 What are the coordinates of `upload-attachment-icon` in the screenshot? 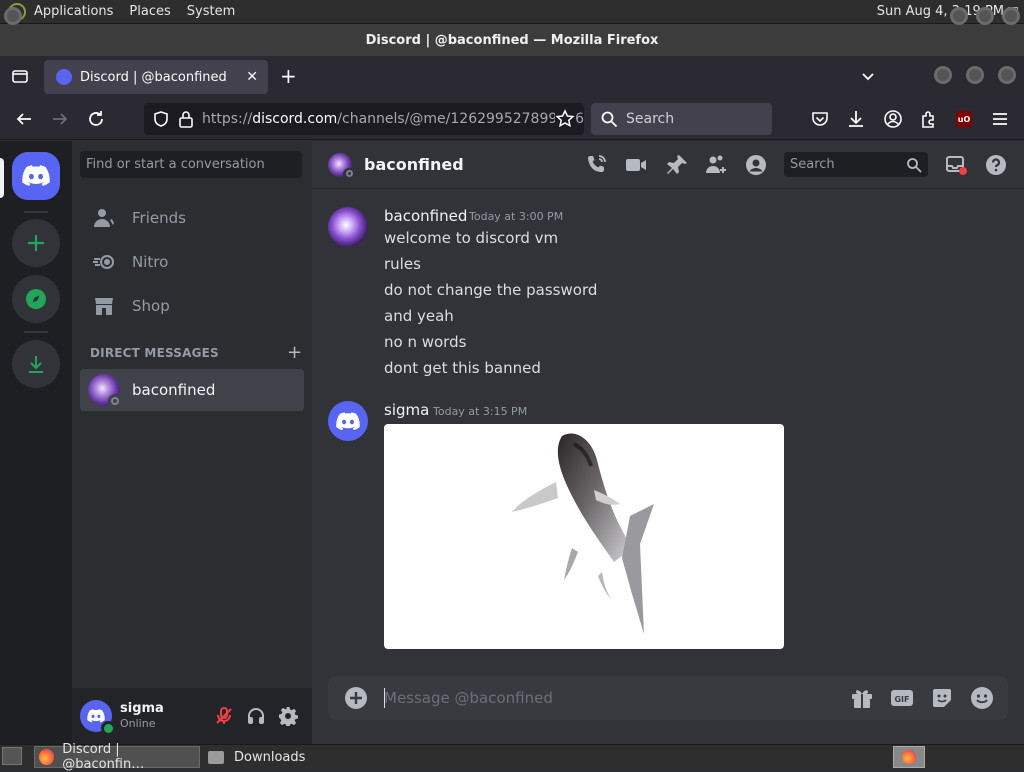 It's located at (356, 698).